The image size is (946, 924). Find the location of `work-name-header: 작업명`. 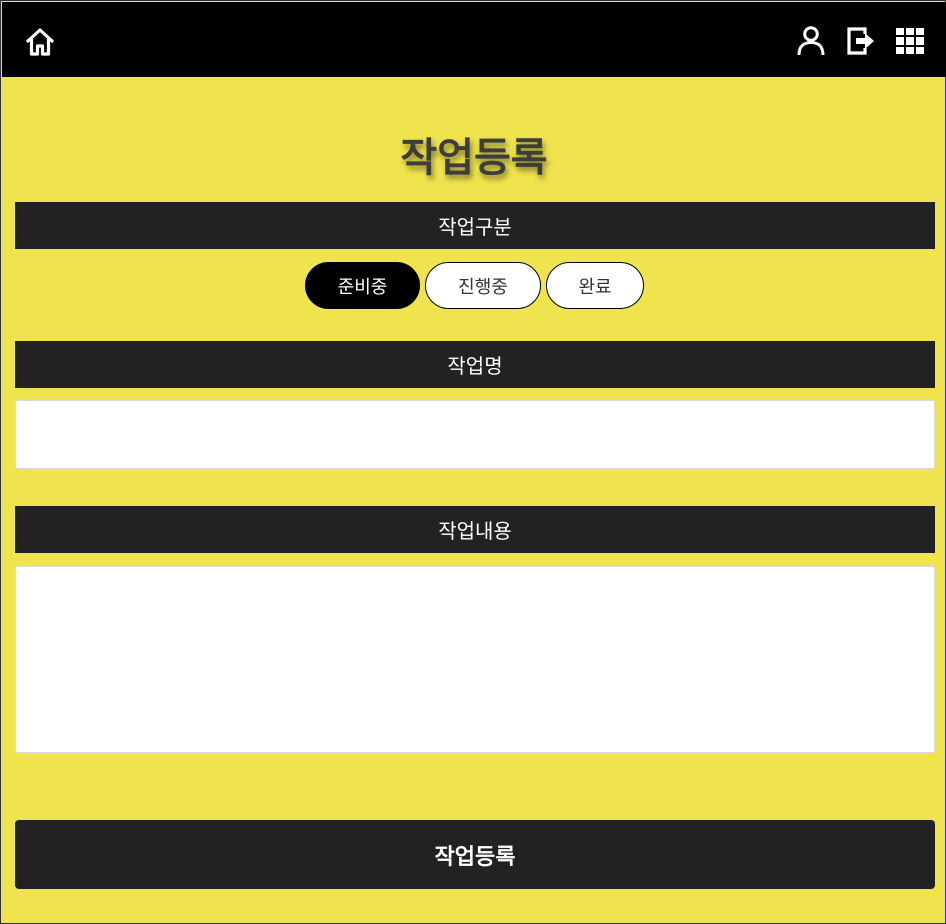

work-name-header: 작업명 is located at coordinates (475, 364).